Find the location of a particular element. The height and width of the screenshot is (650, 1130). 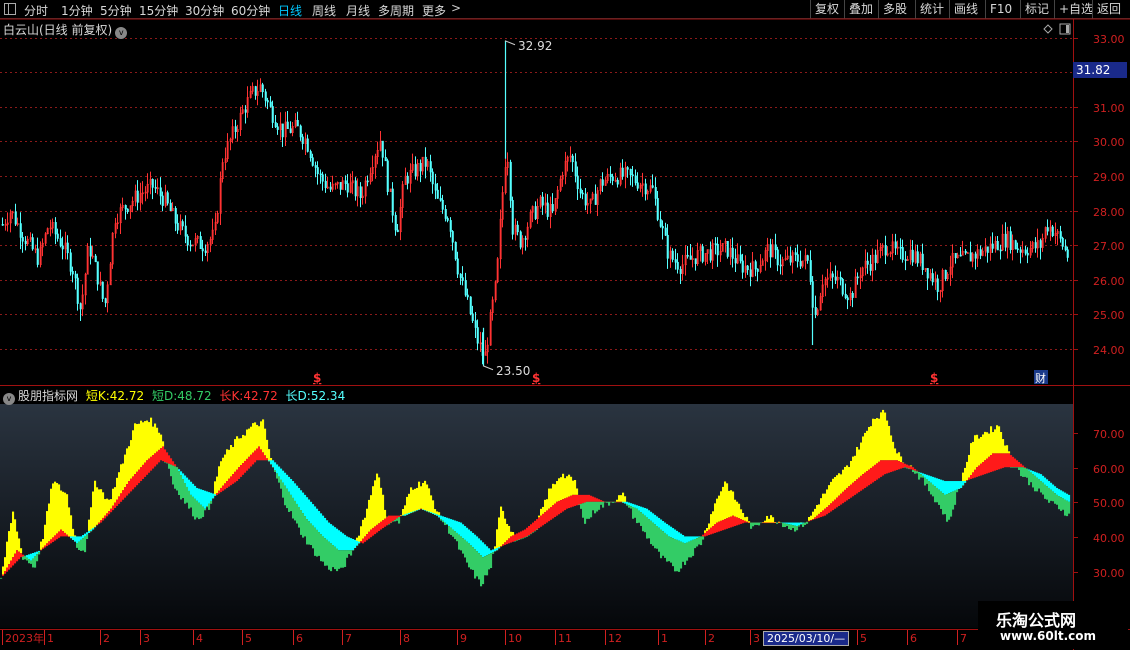

short-d-label: 短D: is located at coordinates (164, 396).